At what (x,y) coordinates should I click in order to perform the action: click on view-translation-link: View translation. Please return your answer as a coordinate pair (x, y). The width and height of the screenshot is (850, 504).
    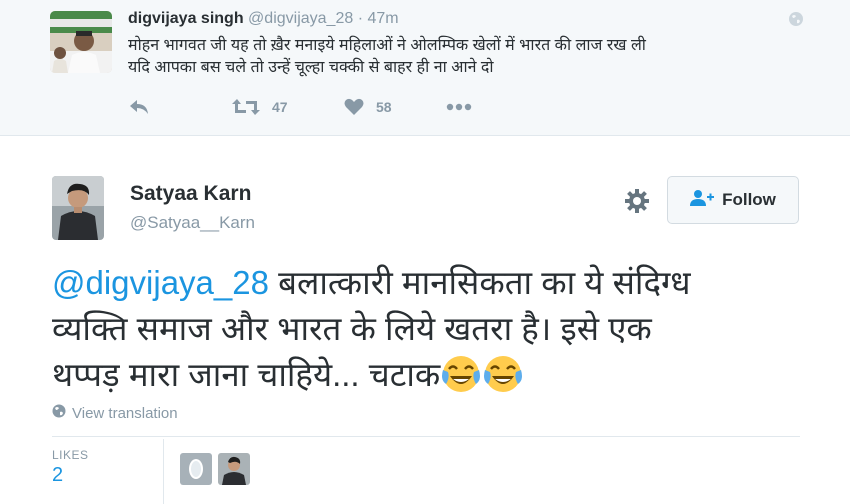
    Looking at the image, I should click on (115, 413).